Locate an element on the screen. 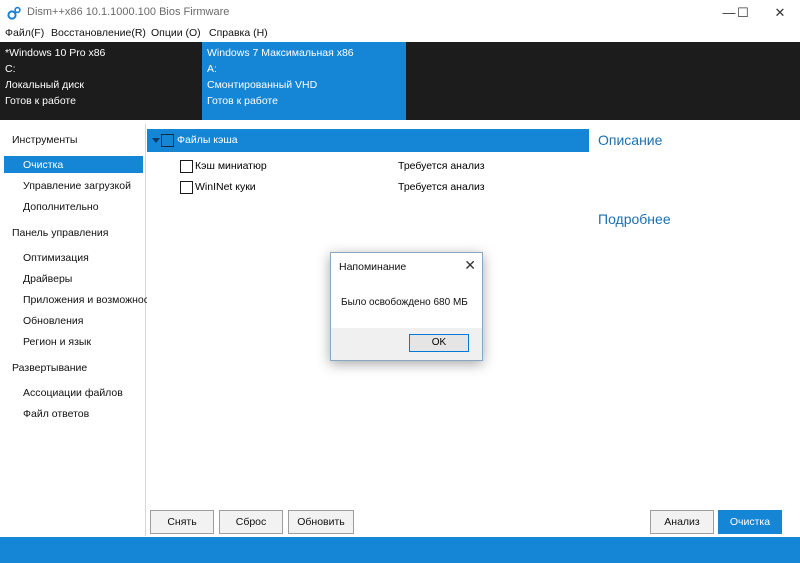  list-item: Кэш миниатюр Требуется анализ is located at coordinates (368, 167).